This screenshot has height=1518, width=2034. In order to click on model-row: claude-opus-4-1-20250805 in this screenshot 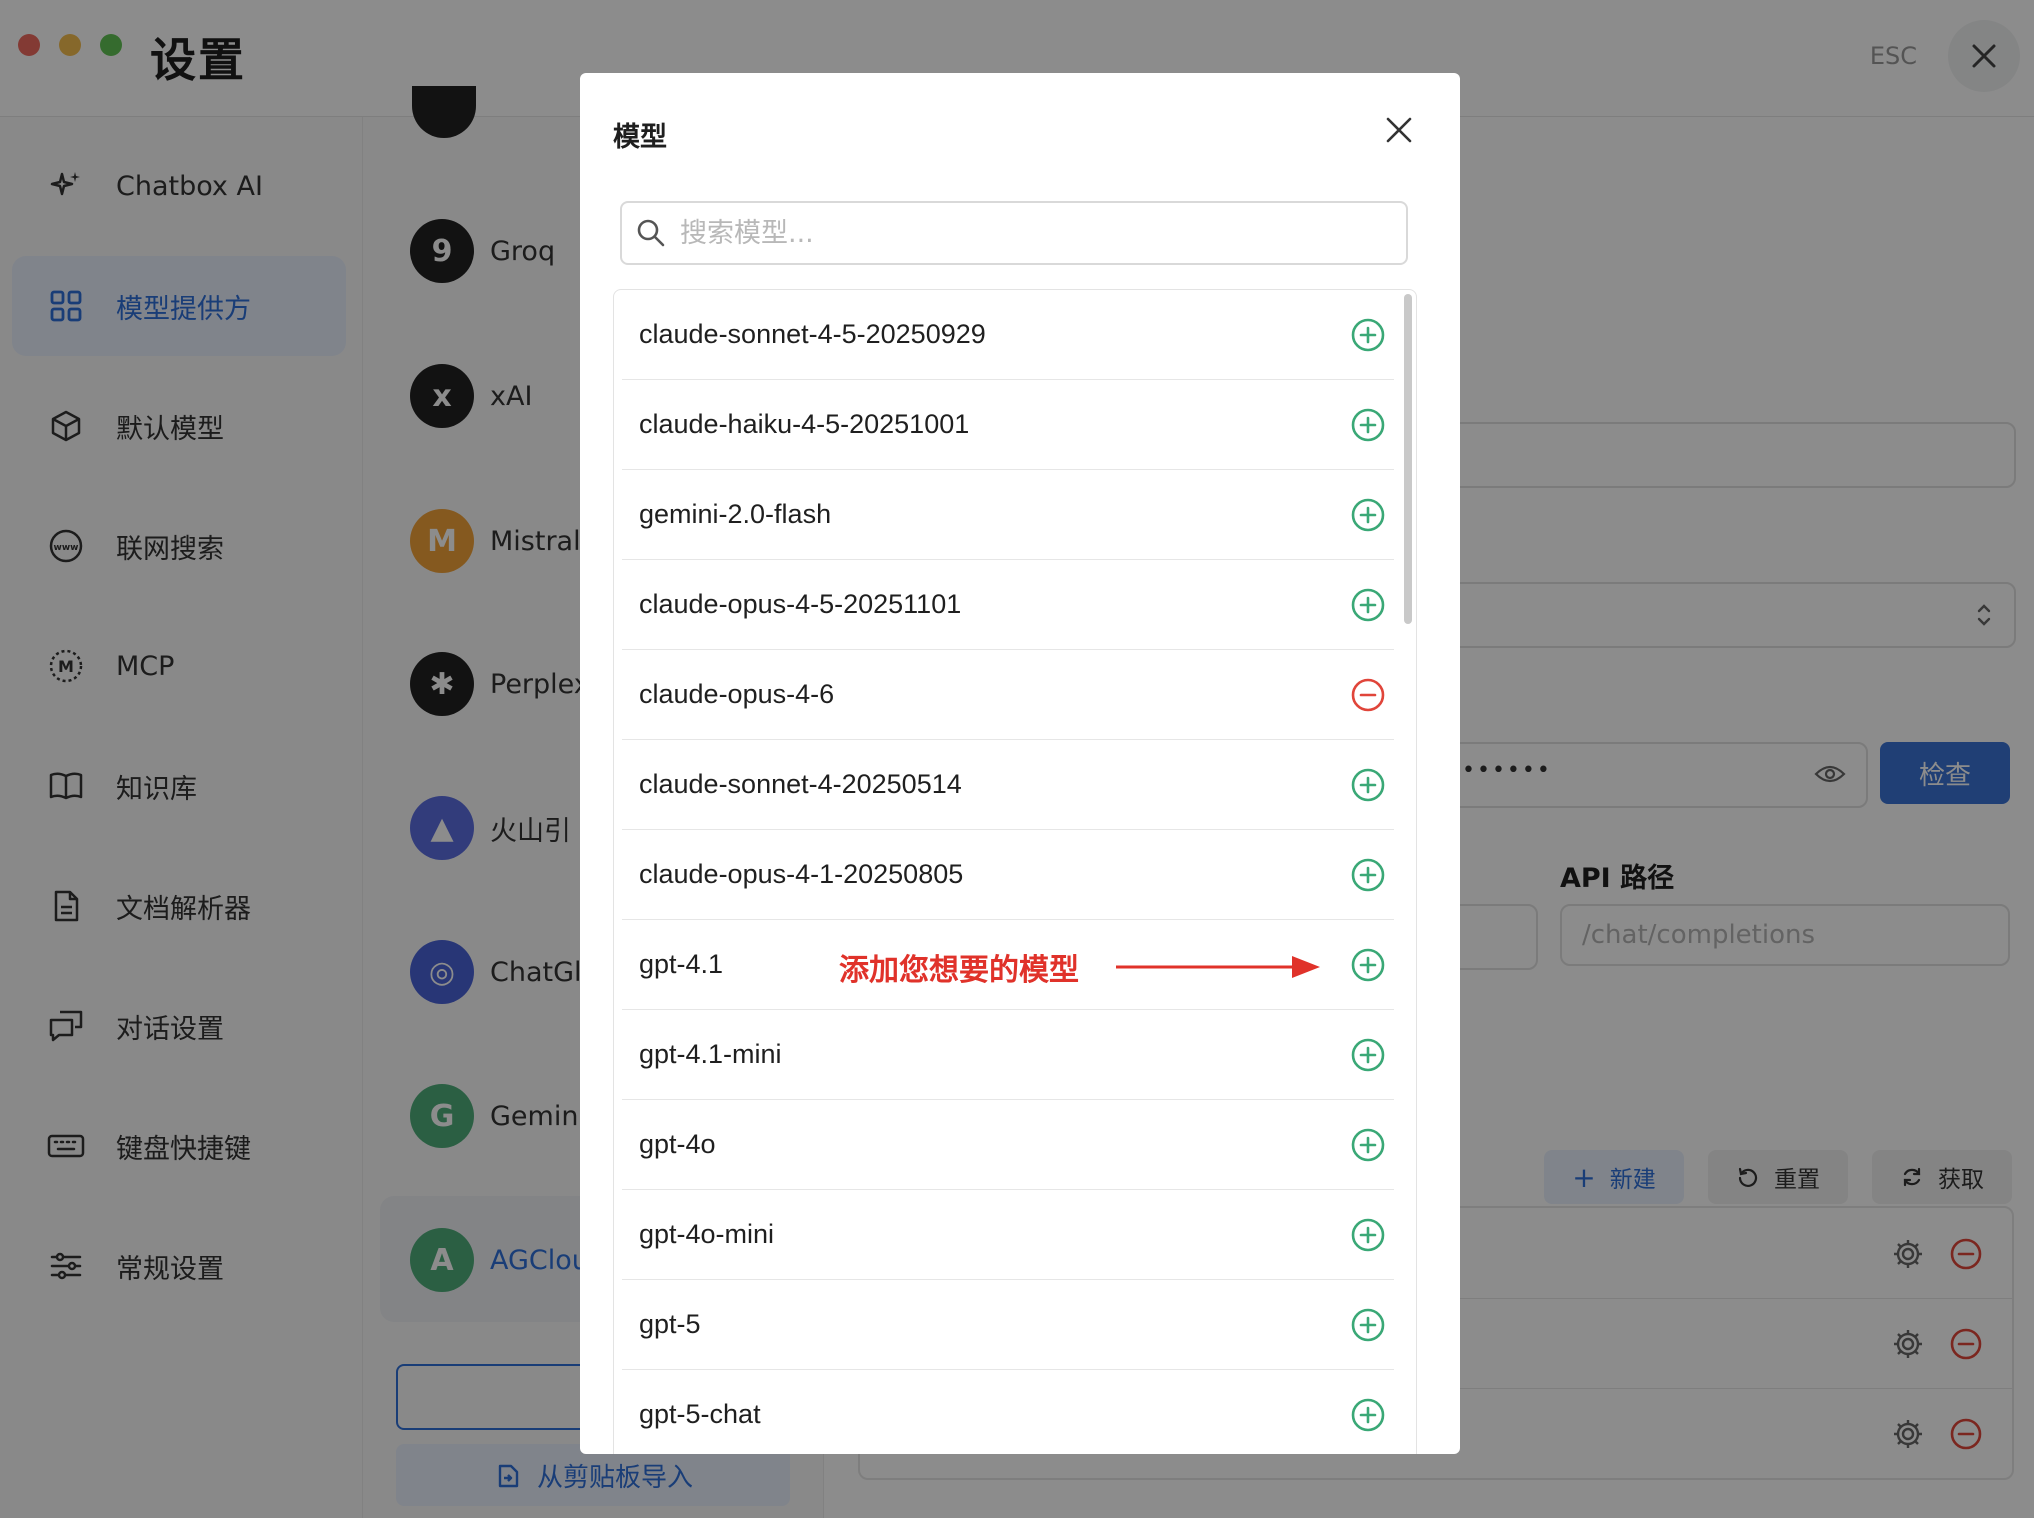, I will do `click(1008, 875)`.